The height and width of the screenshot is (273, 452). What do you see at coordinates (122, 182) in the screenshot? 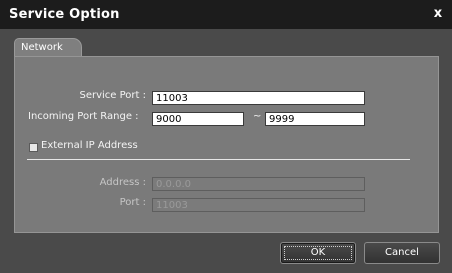
I see `address-label: Address :` at bounding box center [122, 182].